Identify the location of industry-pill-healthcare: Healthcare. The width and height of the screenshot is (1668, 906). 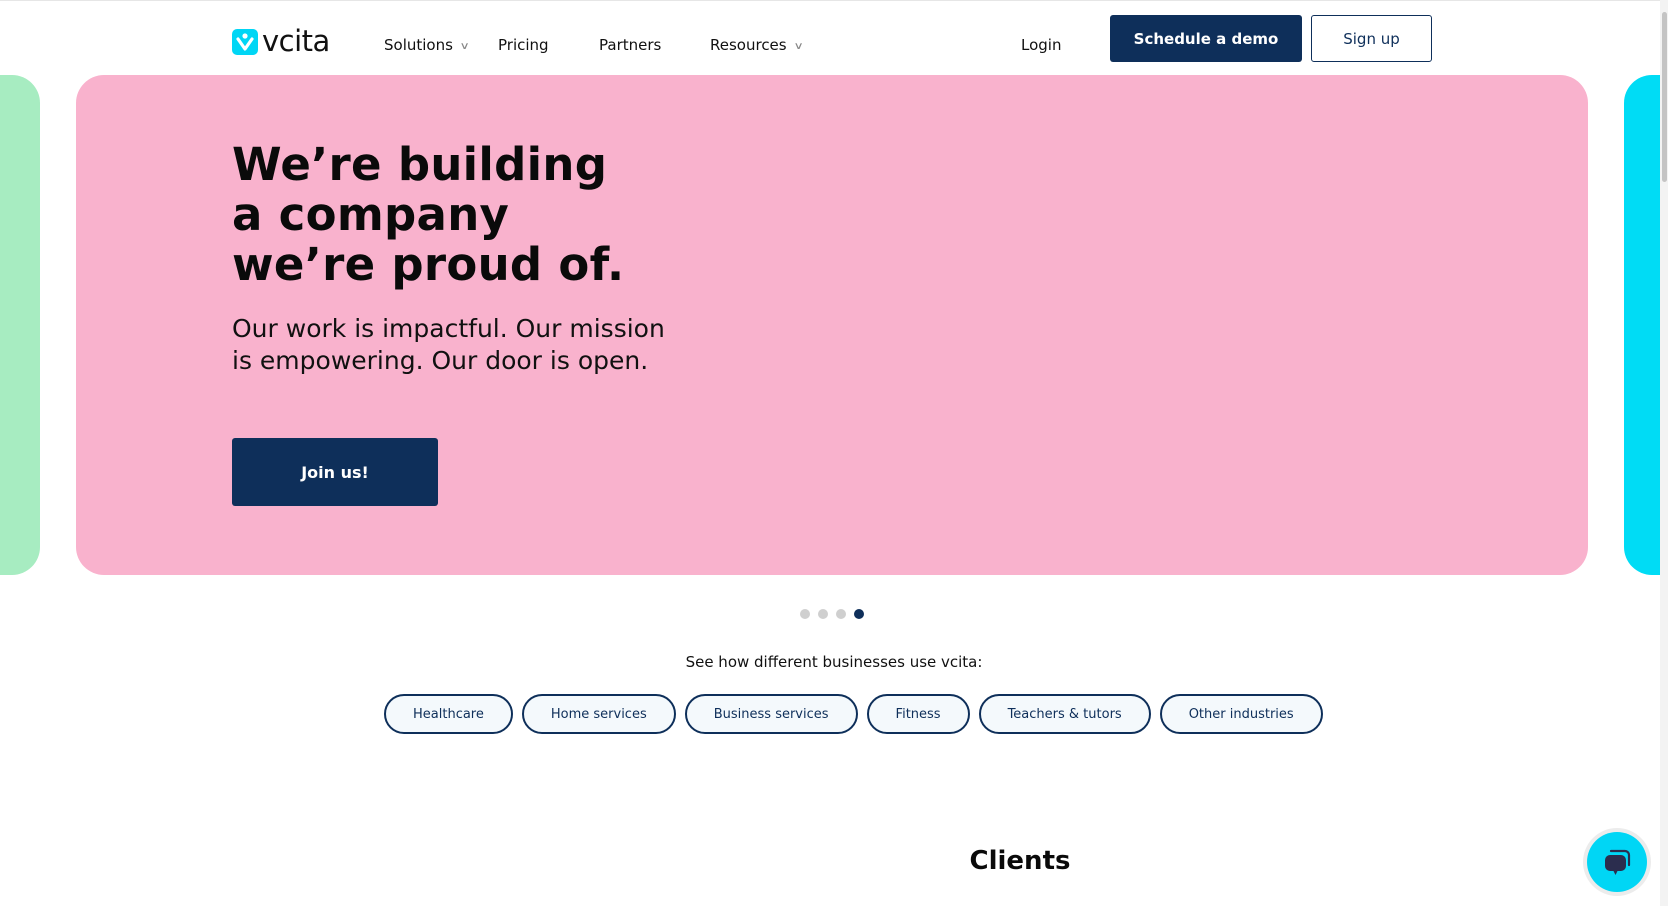
(448, 714).